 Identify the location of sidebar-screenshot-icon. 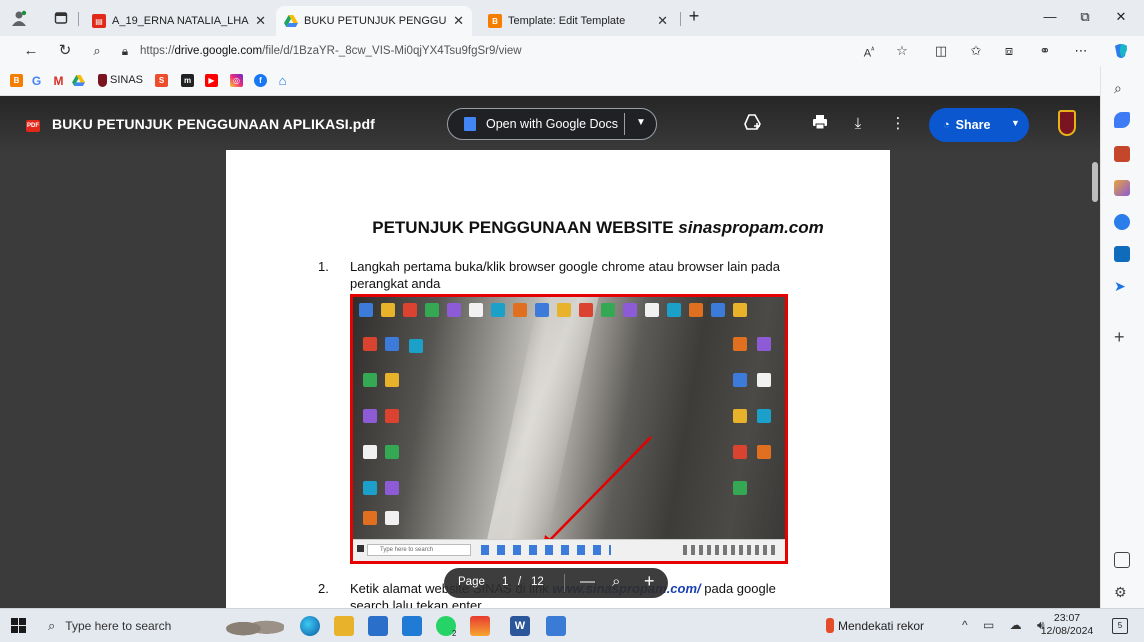
(1122, 560).